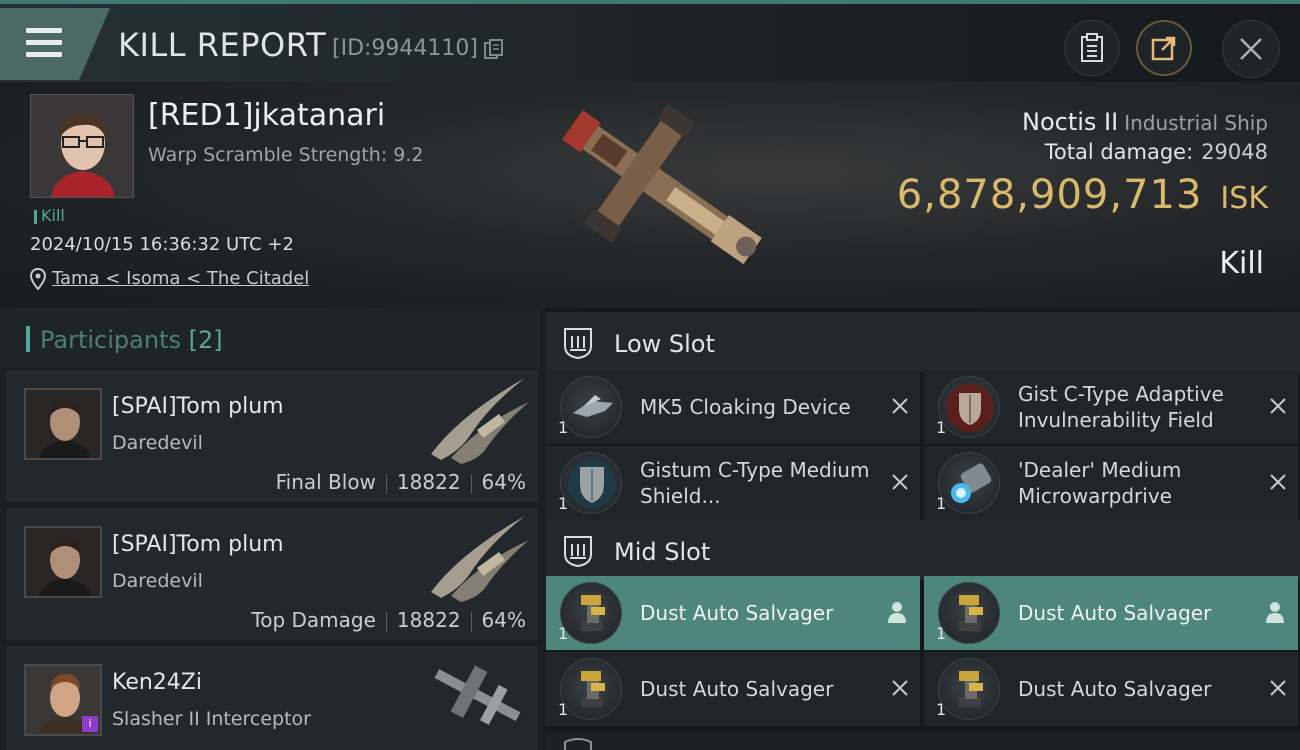 The height and width of the screenshot is (750, 1300). What do you see at coordinates (1196, 123) in the screenshot?
I see `ship-class: Industrial Ship` at bounding box center [1196, 123].